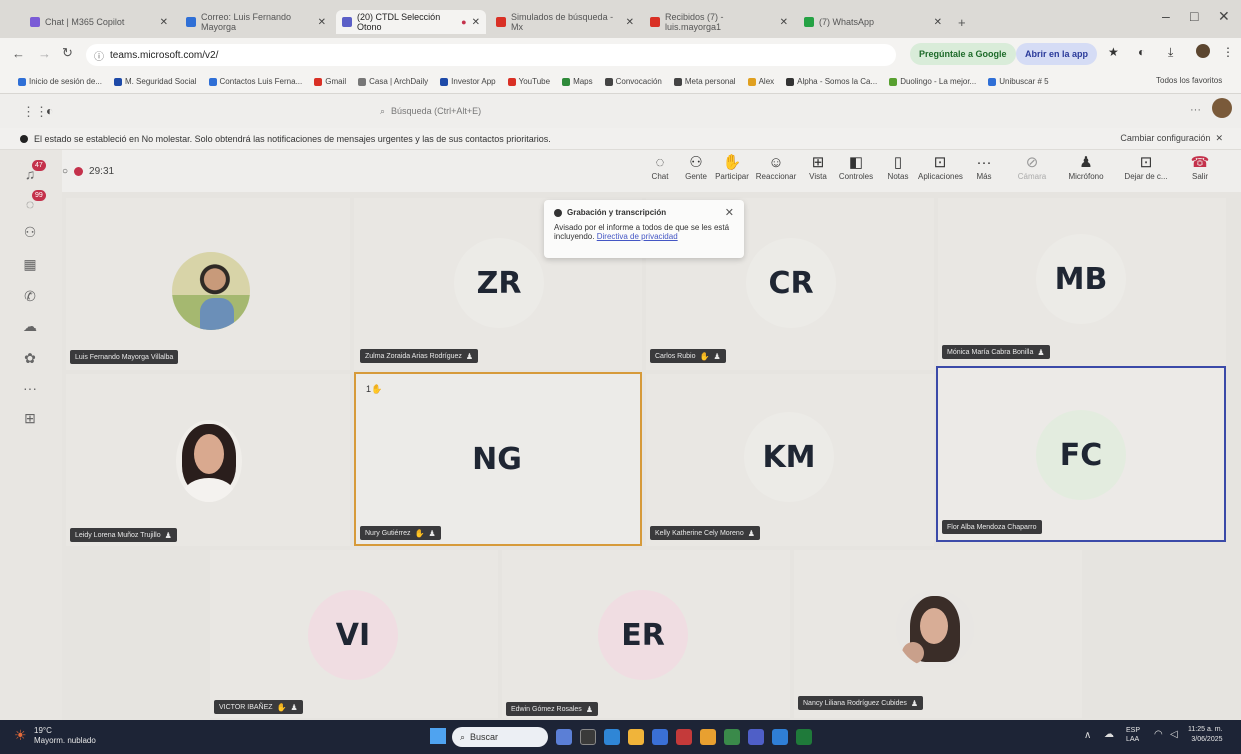 This screenshot has height=754, width=1241. What do you see at coordinates (565, 22) in the screenshot?
I see `tab-gmail-1: Simulados de búsqueda - Mx ✕` at bounding box center [565, 22].